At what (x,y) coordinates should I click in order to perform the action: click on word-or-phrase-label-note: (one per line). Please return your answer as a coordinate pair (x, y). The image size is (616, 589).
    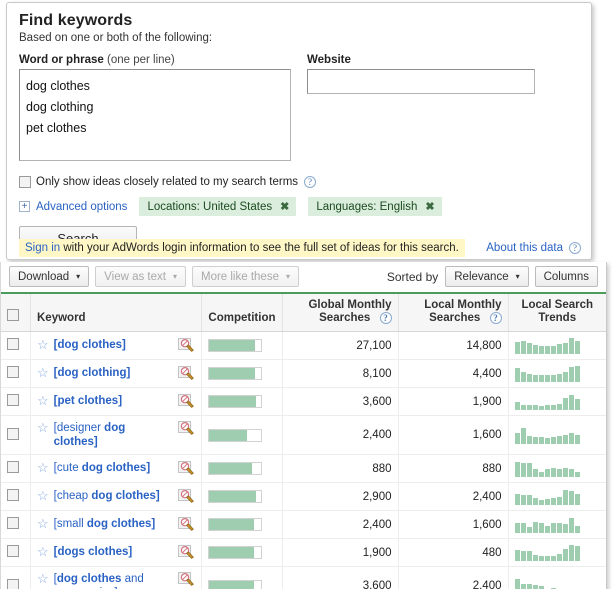
    Looking at the image, I should click on (140, 60).